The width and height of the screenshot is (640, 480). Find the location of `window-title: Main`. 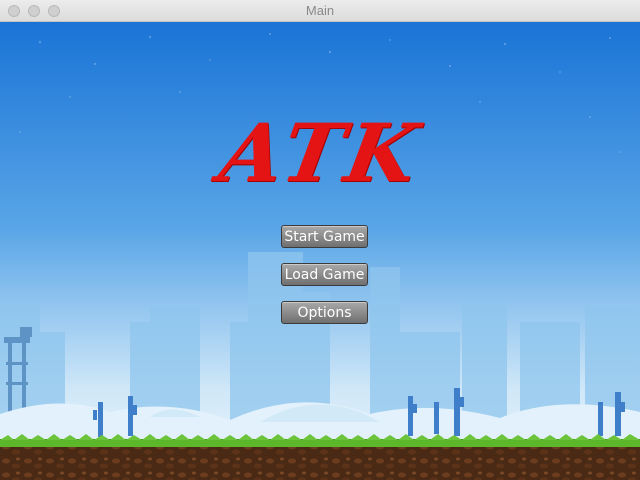

window-title: Main is located at coordinates (320, 10).